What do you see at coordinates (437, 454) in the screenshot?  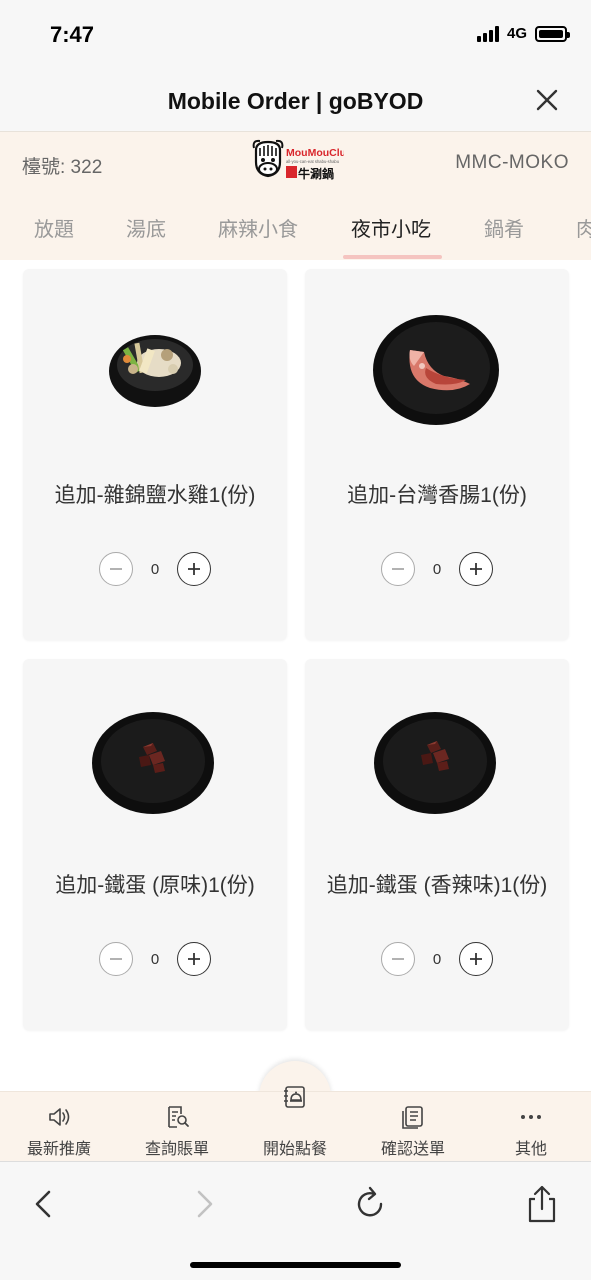 I see `menu-item-card: 追加-台灣香腸1(份) 0` at bounding box center [437, 454].